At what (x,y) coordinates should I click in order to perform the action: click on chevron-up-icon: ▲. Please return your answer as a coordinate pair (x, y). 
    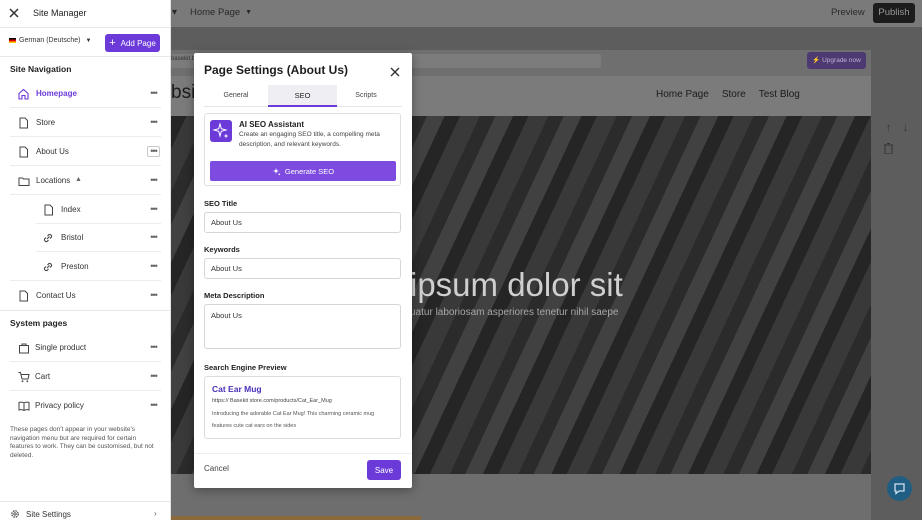
    Looking at the image, I should click on (78, 179).